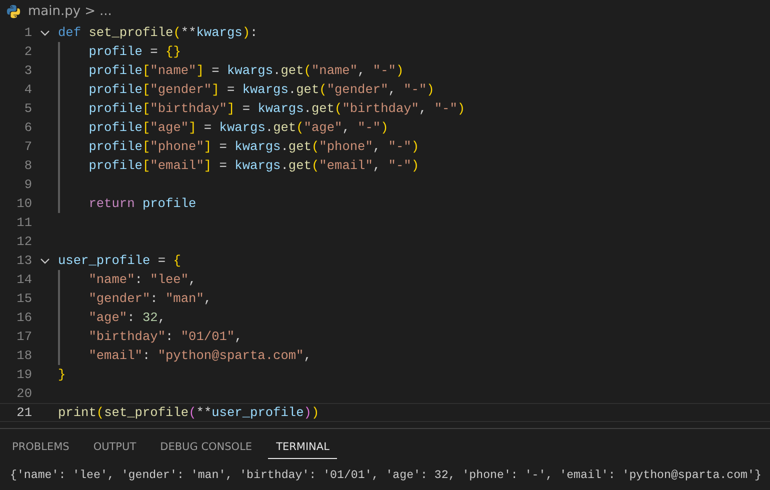  I want to click on line-number: 3, so click(27, 70).